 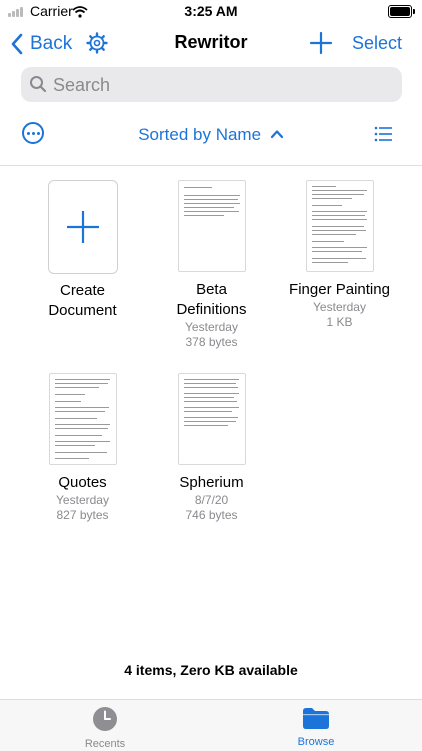 I want to click on document-name: Spherium, so click(x=211, y=483).